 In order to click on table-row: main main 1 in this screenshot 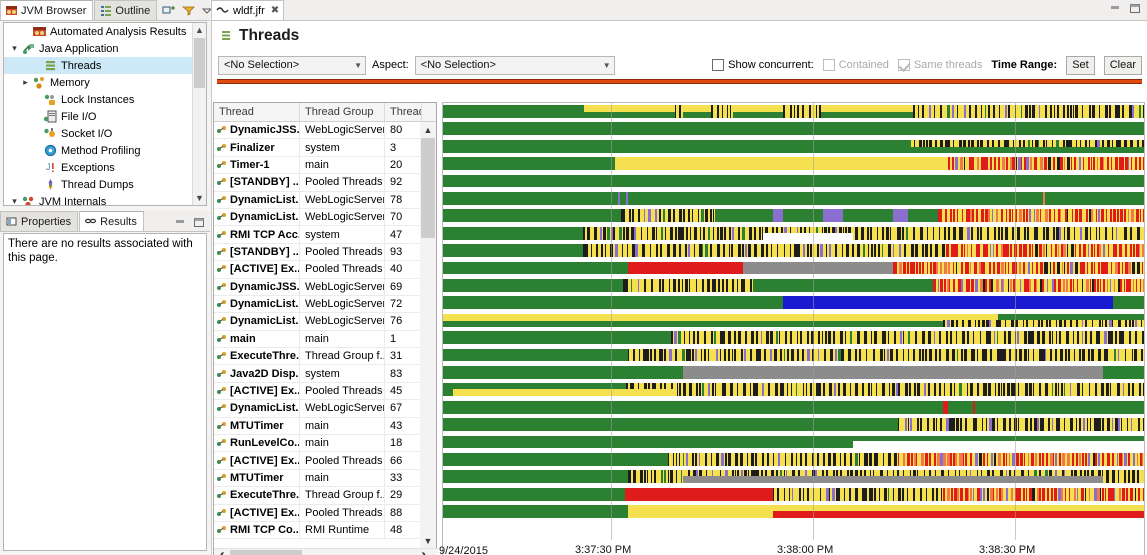, I will do `click(317, 339)`.